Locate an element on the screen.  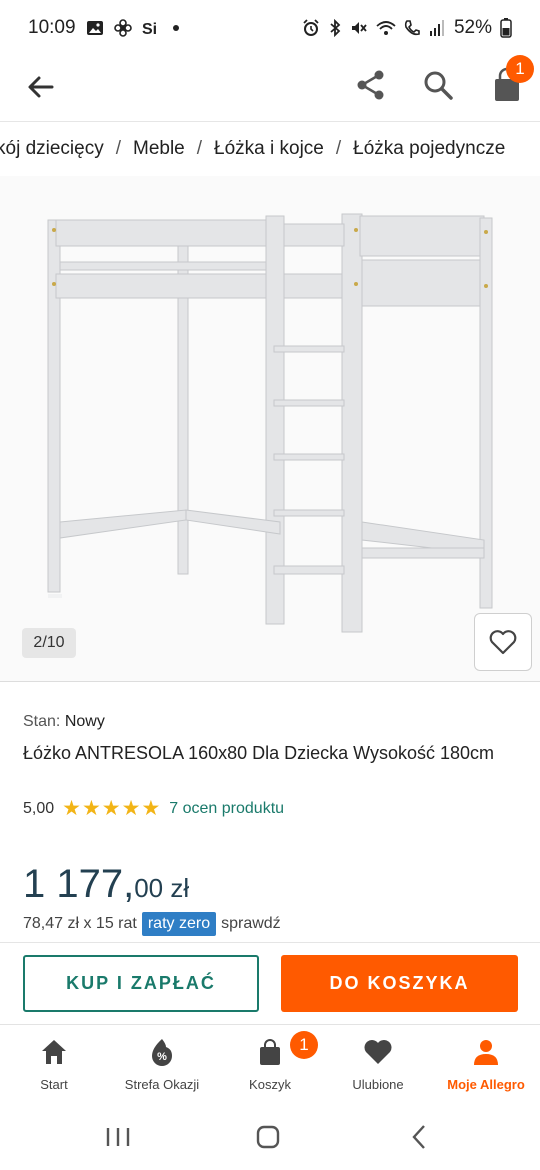
condition: Stan: Nowy is located at coordinates (64, 722).